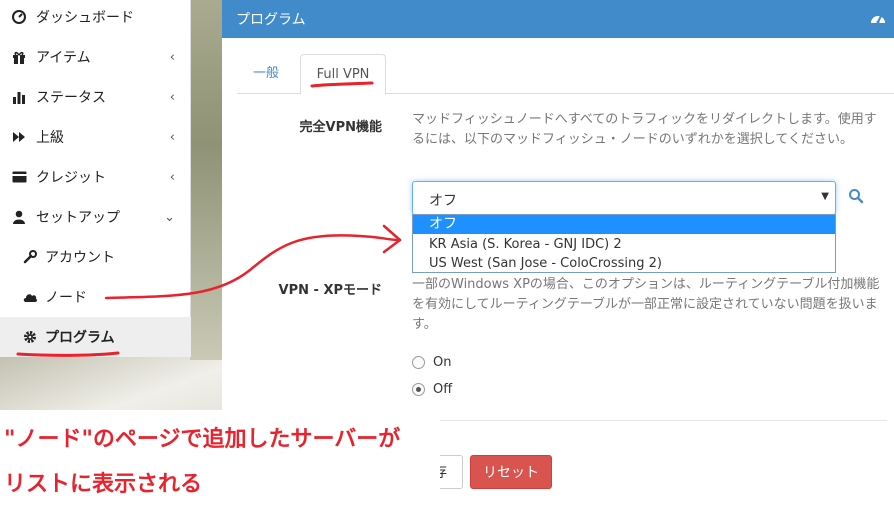  Describe the element at coordinates (857, 197) in the screenshot. I see `search-icon` at that location.